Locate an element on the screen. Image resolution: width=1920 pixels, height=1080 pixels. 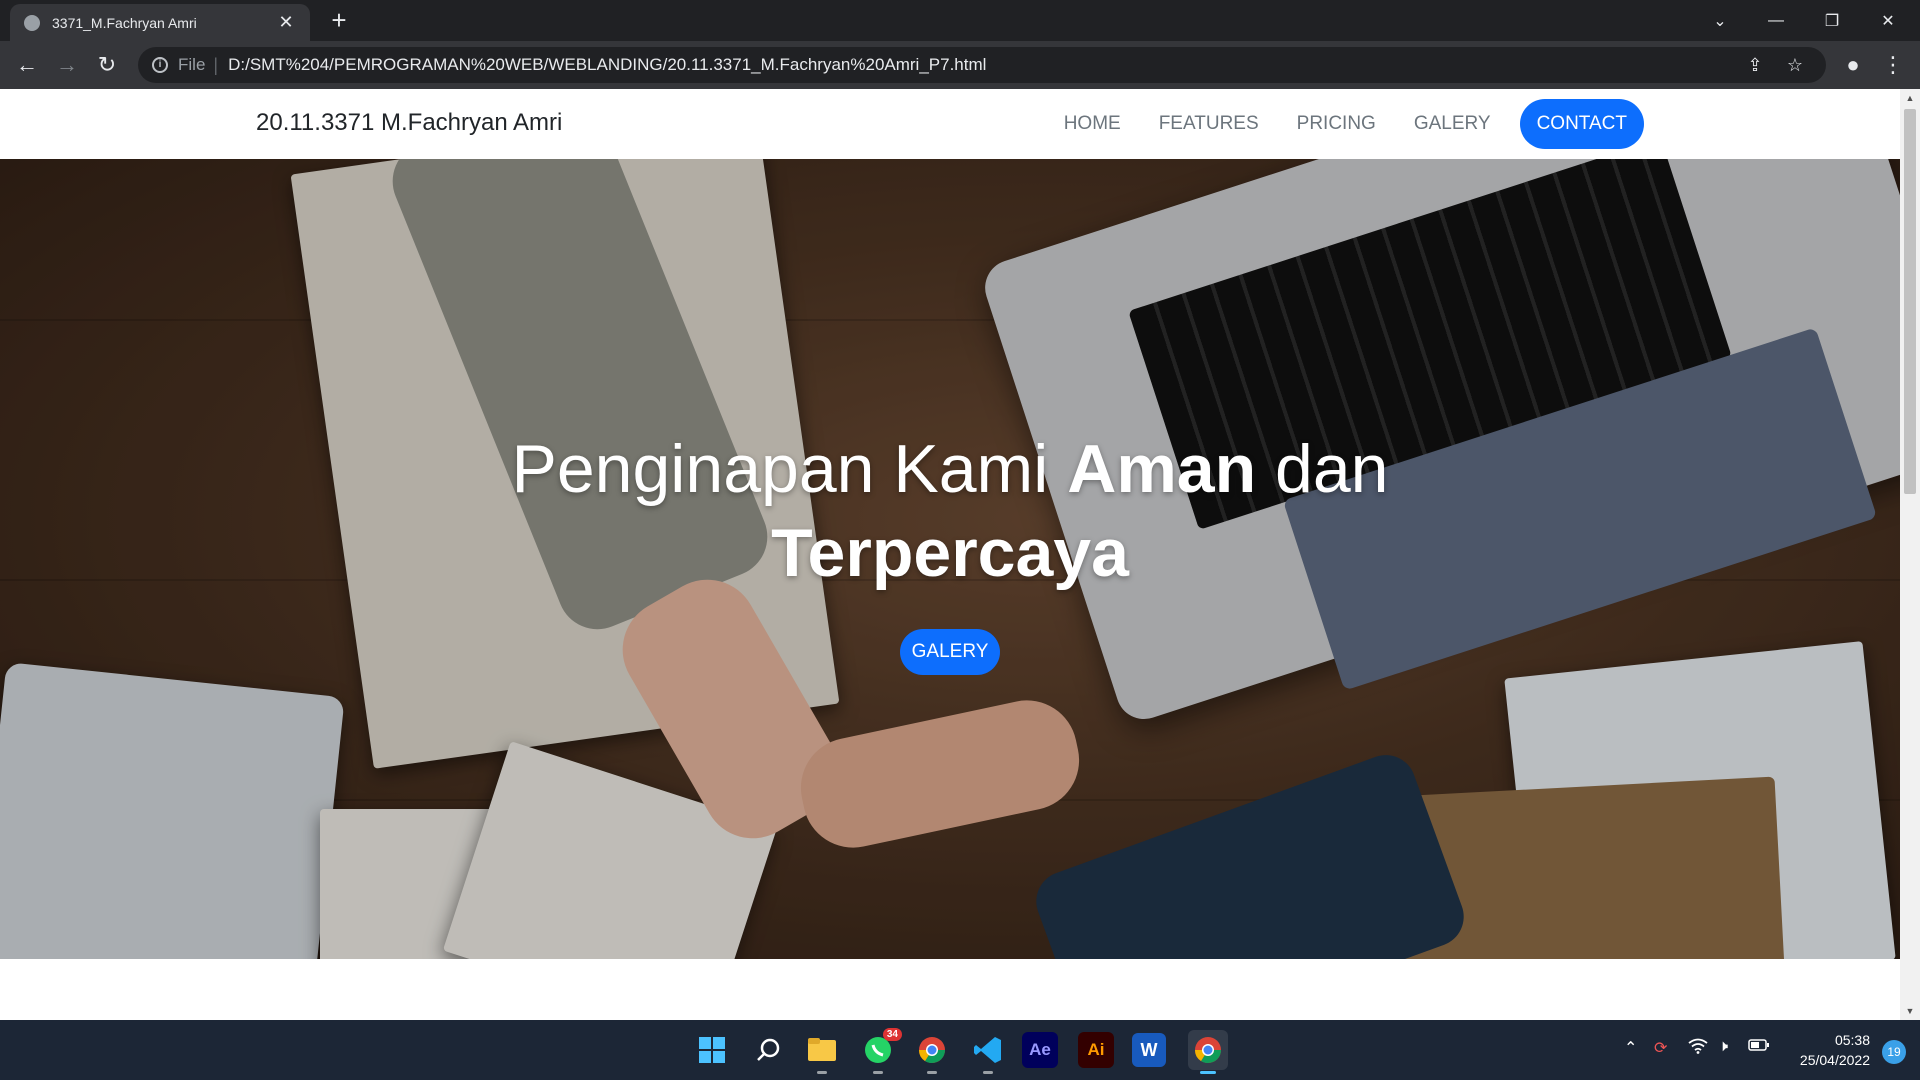
clock-time: 05:38 is located at coordinates (1852, 1040).